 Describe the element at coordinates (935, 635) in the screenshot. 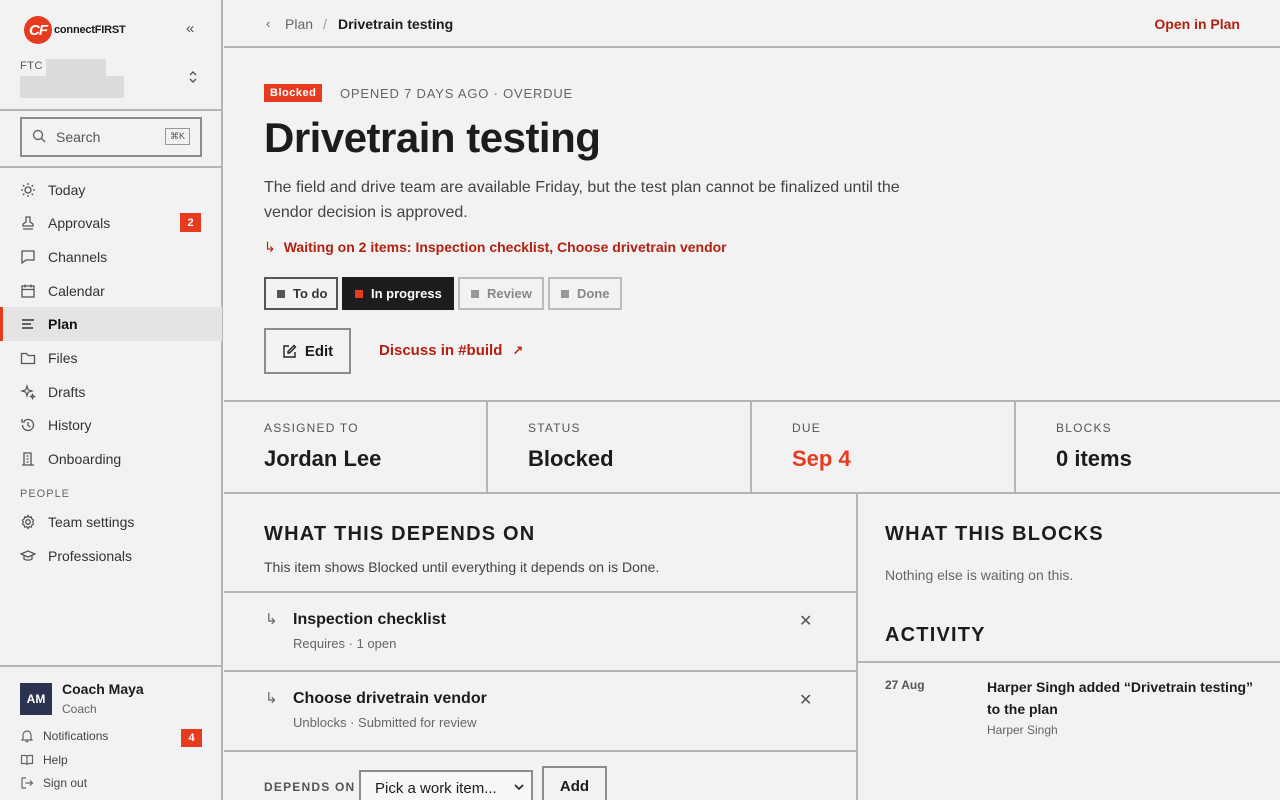

I see `activity-heading: ACTIVITY` at that location.